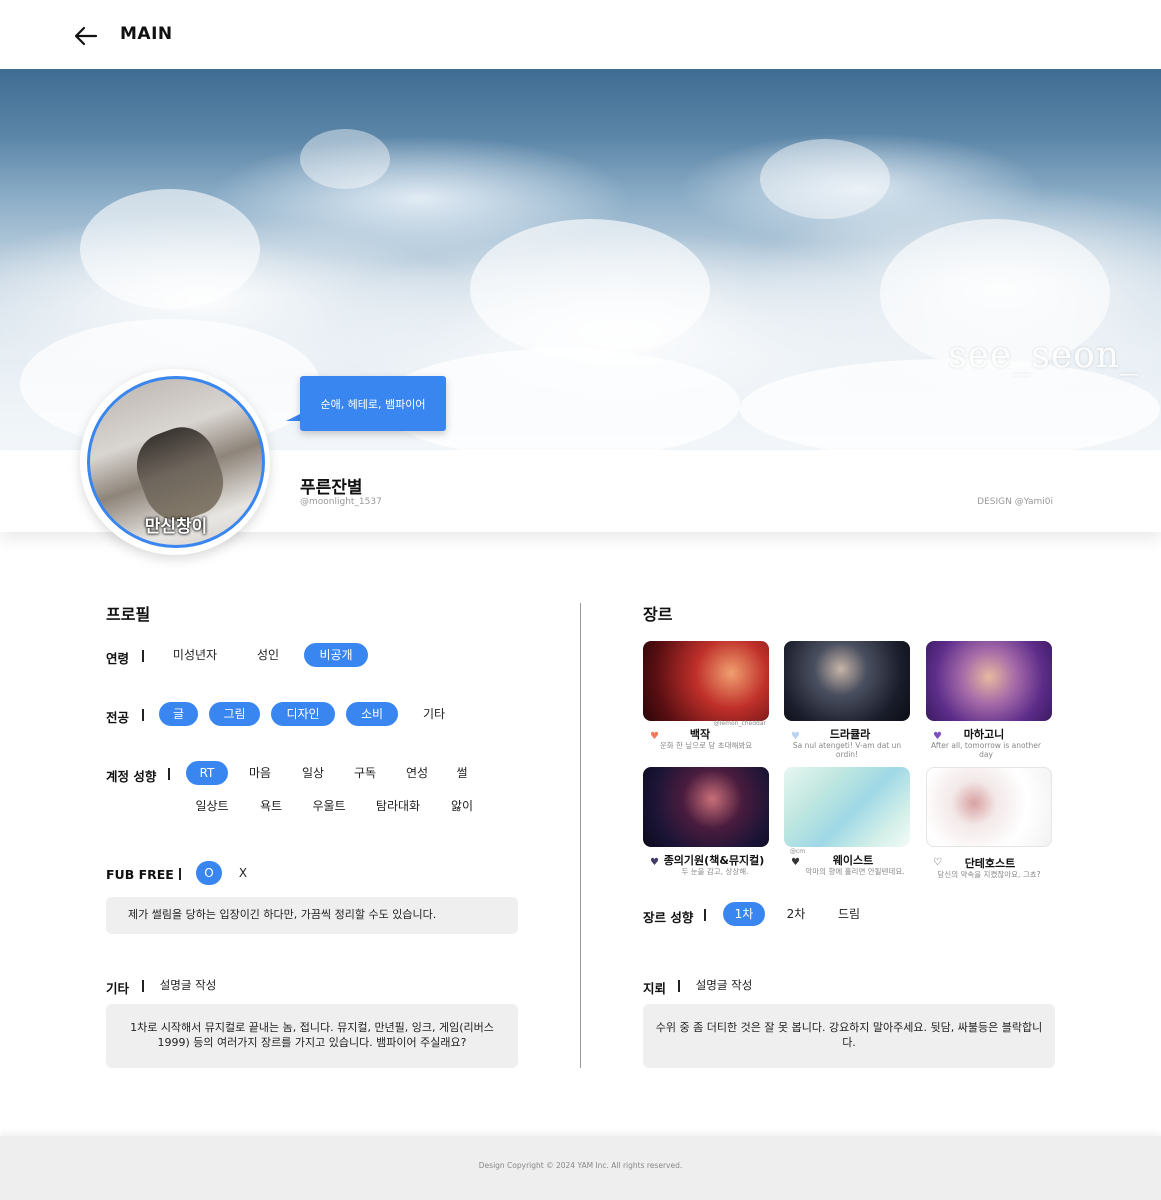 The width and height of the screenshot is (1161, 1200). What do you see at coordinates (580, 835) in the screenshot?
I see `column-divider` at bounding box center [580, 835].